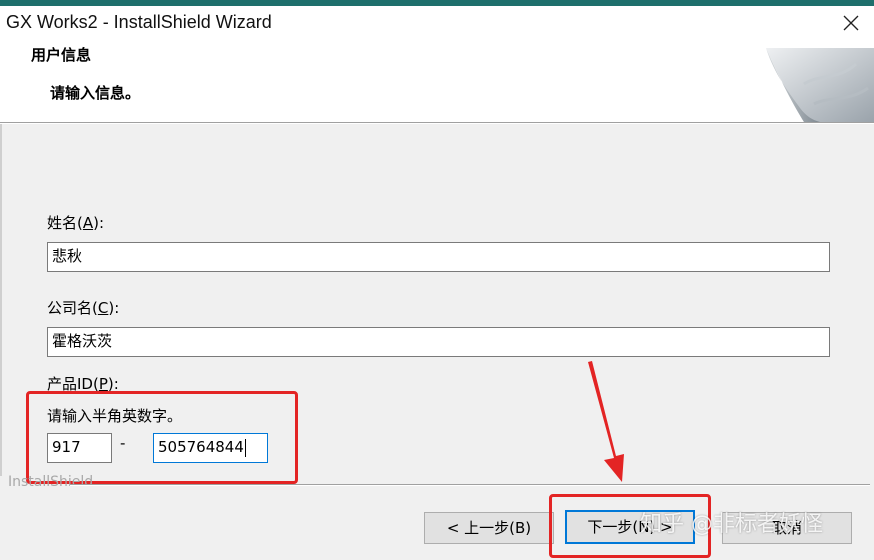 This screenshot has height=560, width=874. Describe the element at coordinates (95, 93) in the screenshot. I see `page-subtitle: 请输入信息。` at that location.